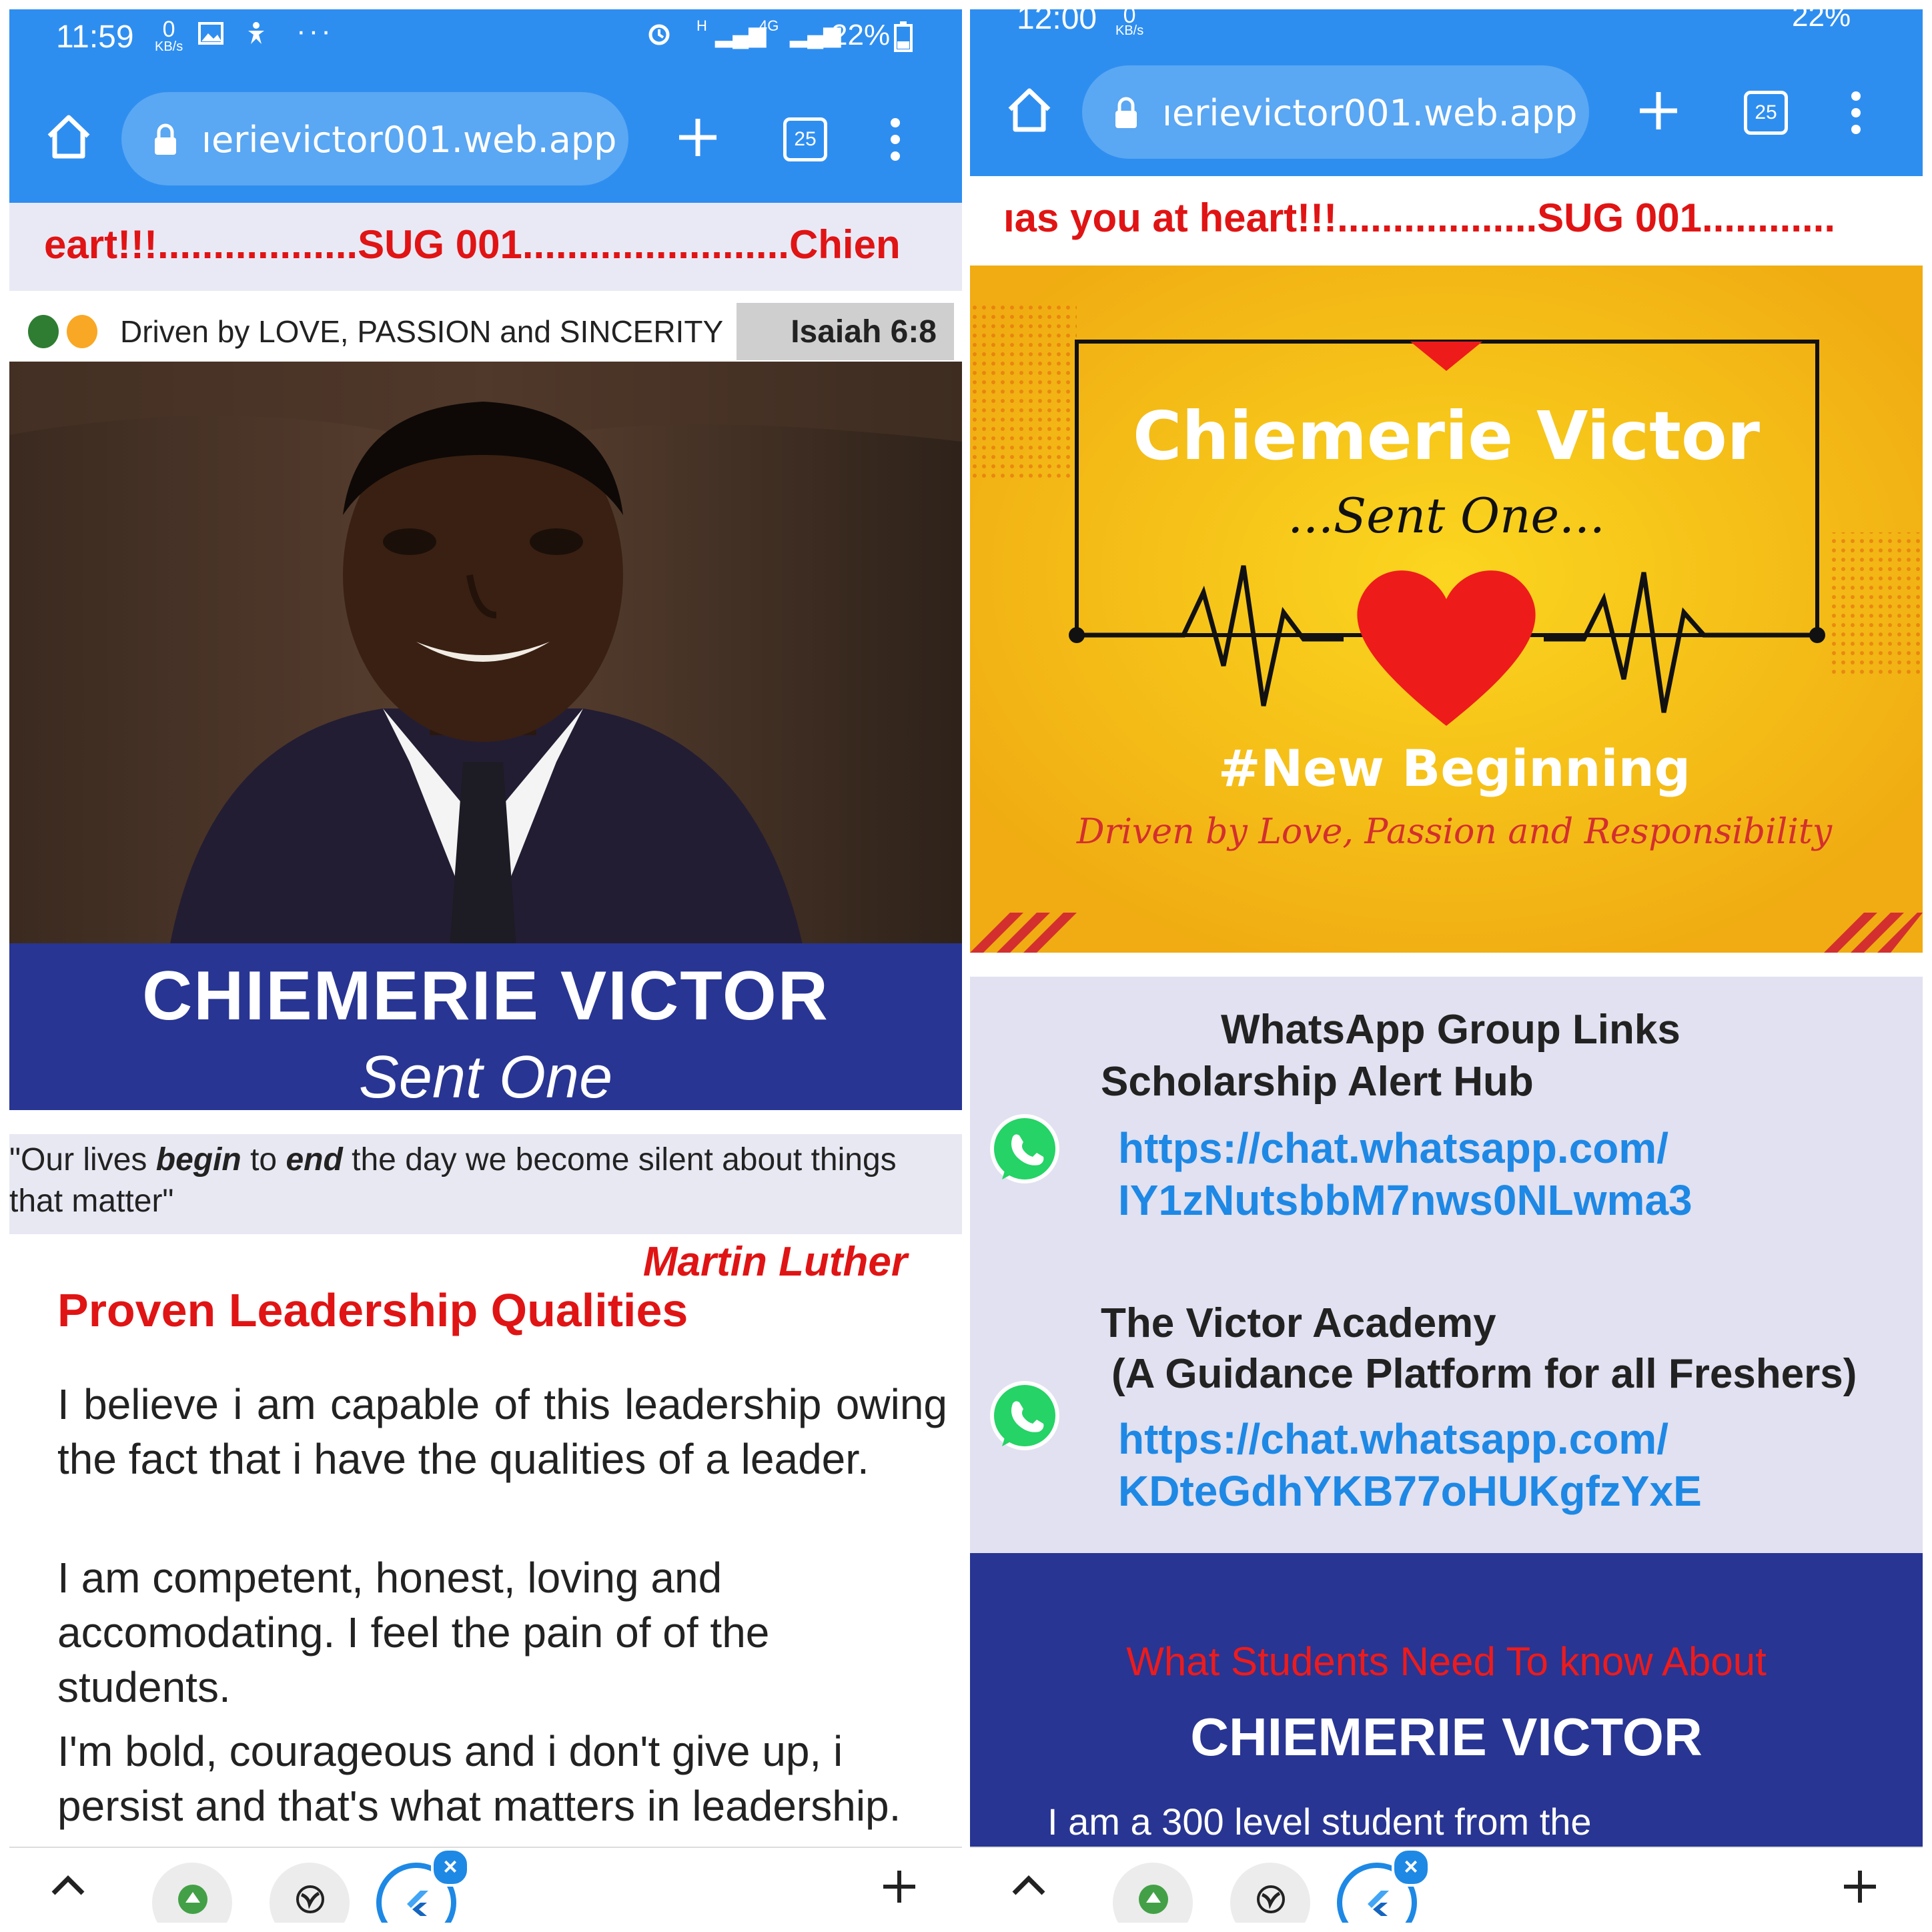 The height and width of the screenshot is (1932, 1932). Describe the element at coordinates (1484, 1374) in the screenshot. I see `group-subtitle-2: (A Guidance Platform for all Freshers)` at that location.